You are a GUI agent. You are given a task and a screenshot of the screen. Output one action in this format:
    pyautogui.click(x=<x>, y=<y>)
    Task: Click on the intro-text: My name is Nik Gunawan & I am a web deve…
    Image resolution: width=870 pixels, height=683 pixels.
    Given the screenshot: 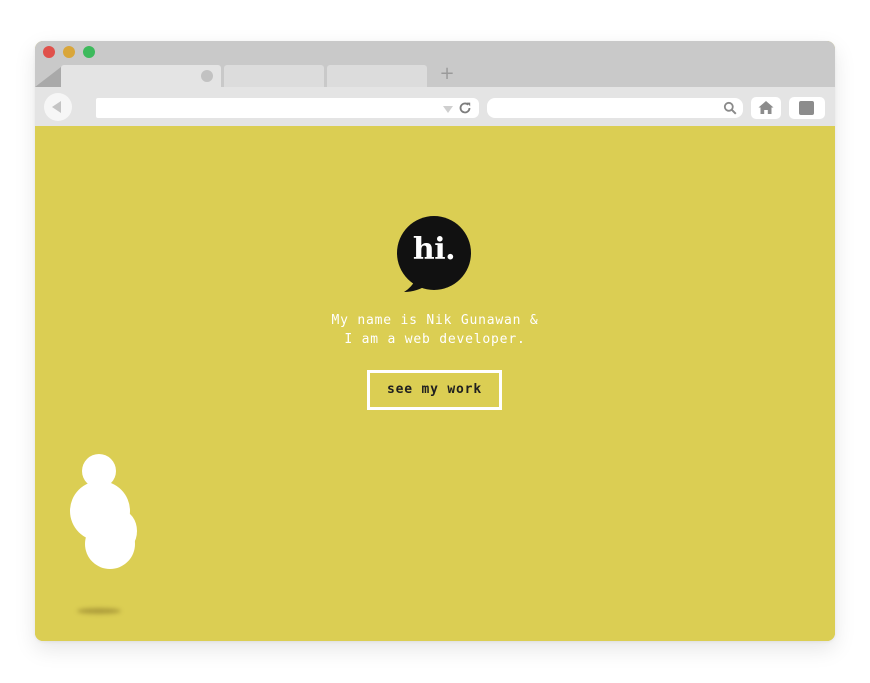 What is the action you would take?
    pyautogui.click(x=435, y=330)
    